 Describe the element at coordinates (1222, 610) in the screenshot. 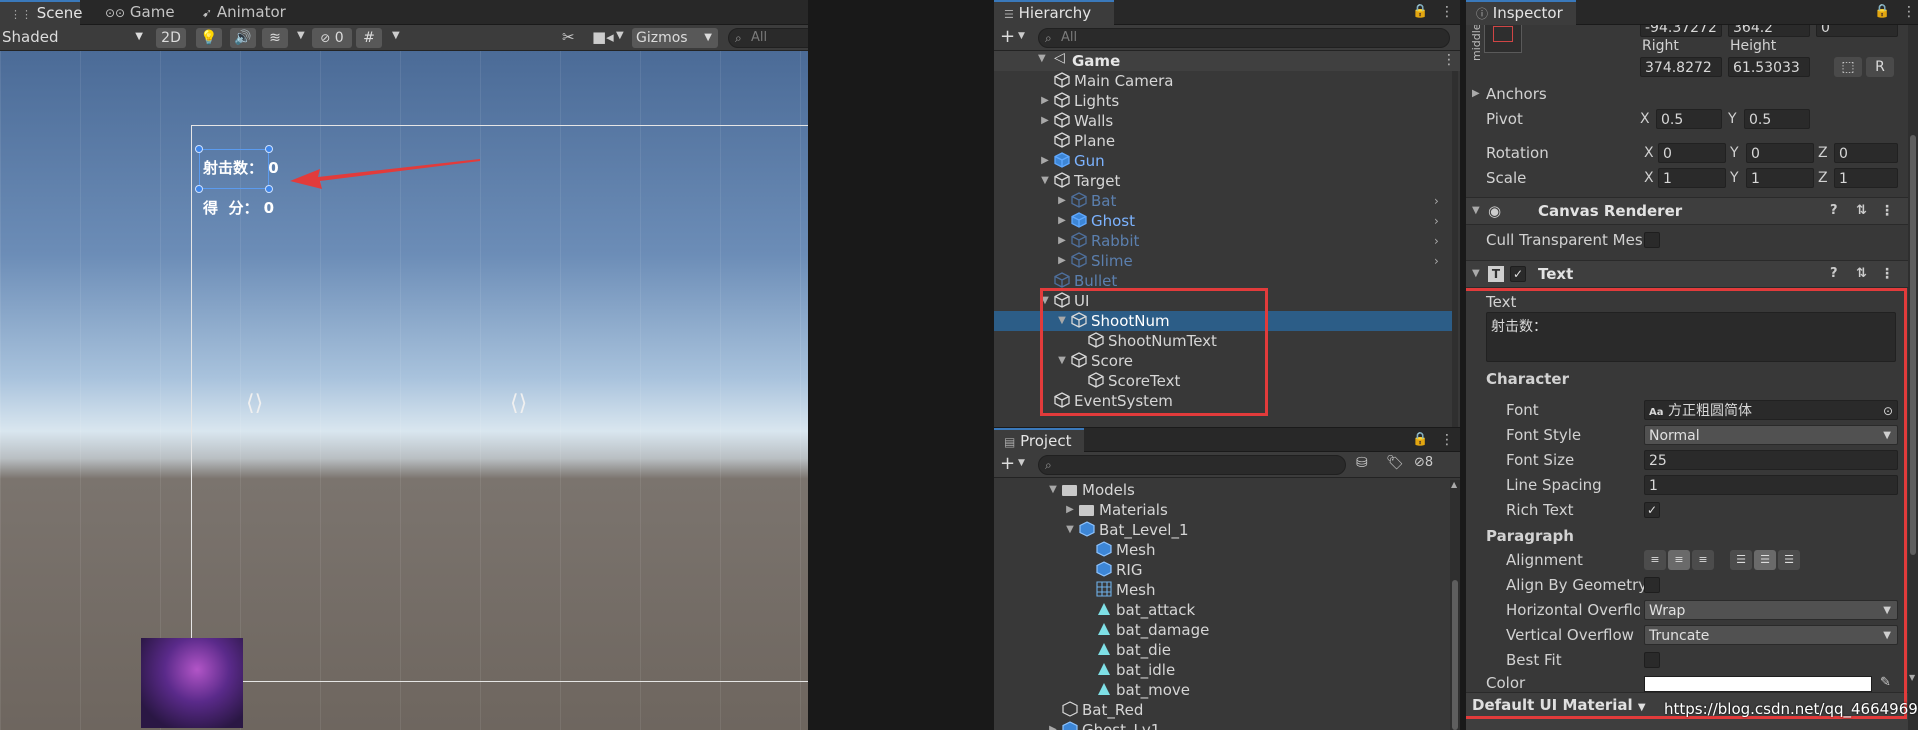

I see `project-item: bat_attack` at that location.